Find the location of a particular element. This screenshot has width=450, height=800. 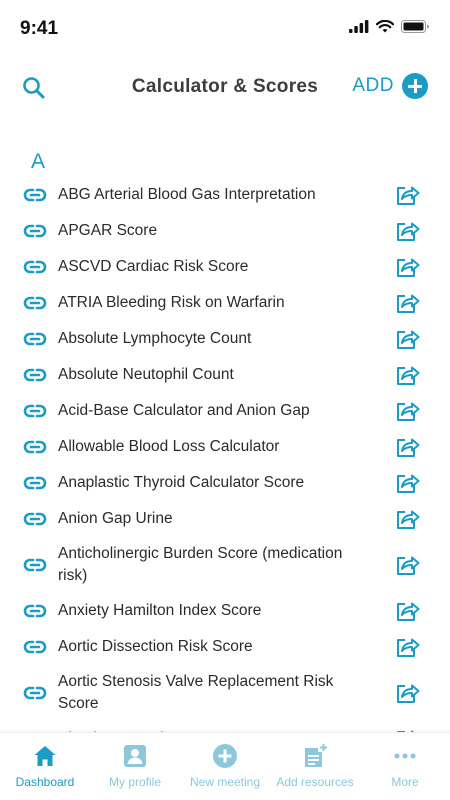

list-item-label: APGAR Score is located at coordinates (108, 230).